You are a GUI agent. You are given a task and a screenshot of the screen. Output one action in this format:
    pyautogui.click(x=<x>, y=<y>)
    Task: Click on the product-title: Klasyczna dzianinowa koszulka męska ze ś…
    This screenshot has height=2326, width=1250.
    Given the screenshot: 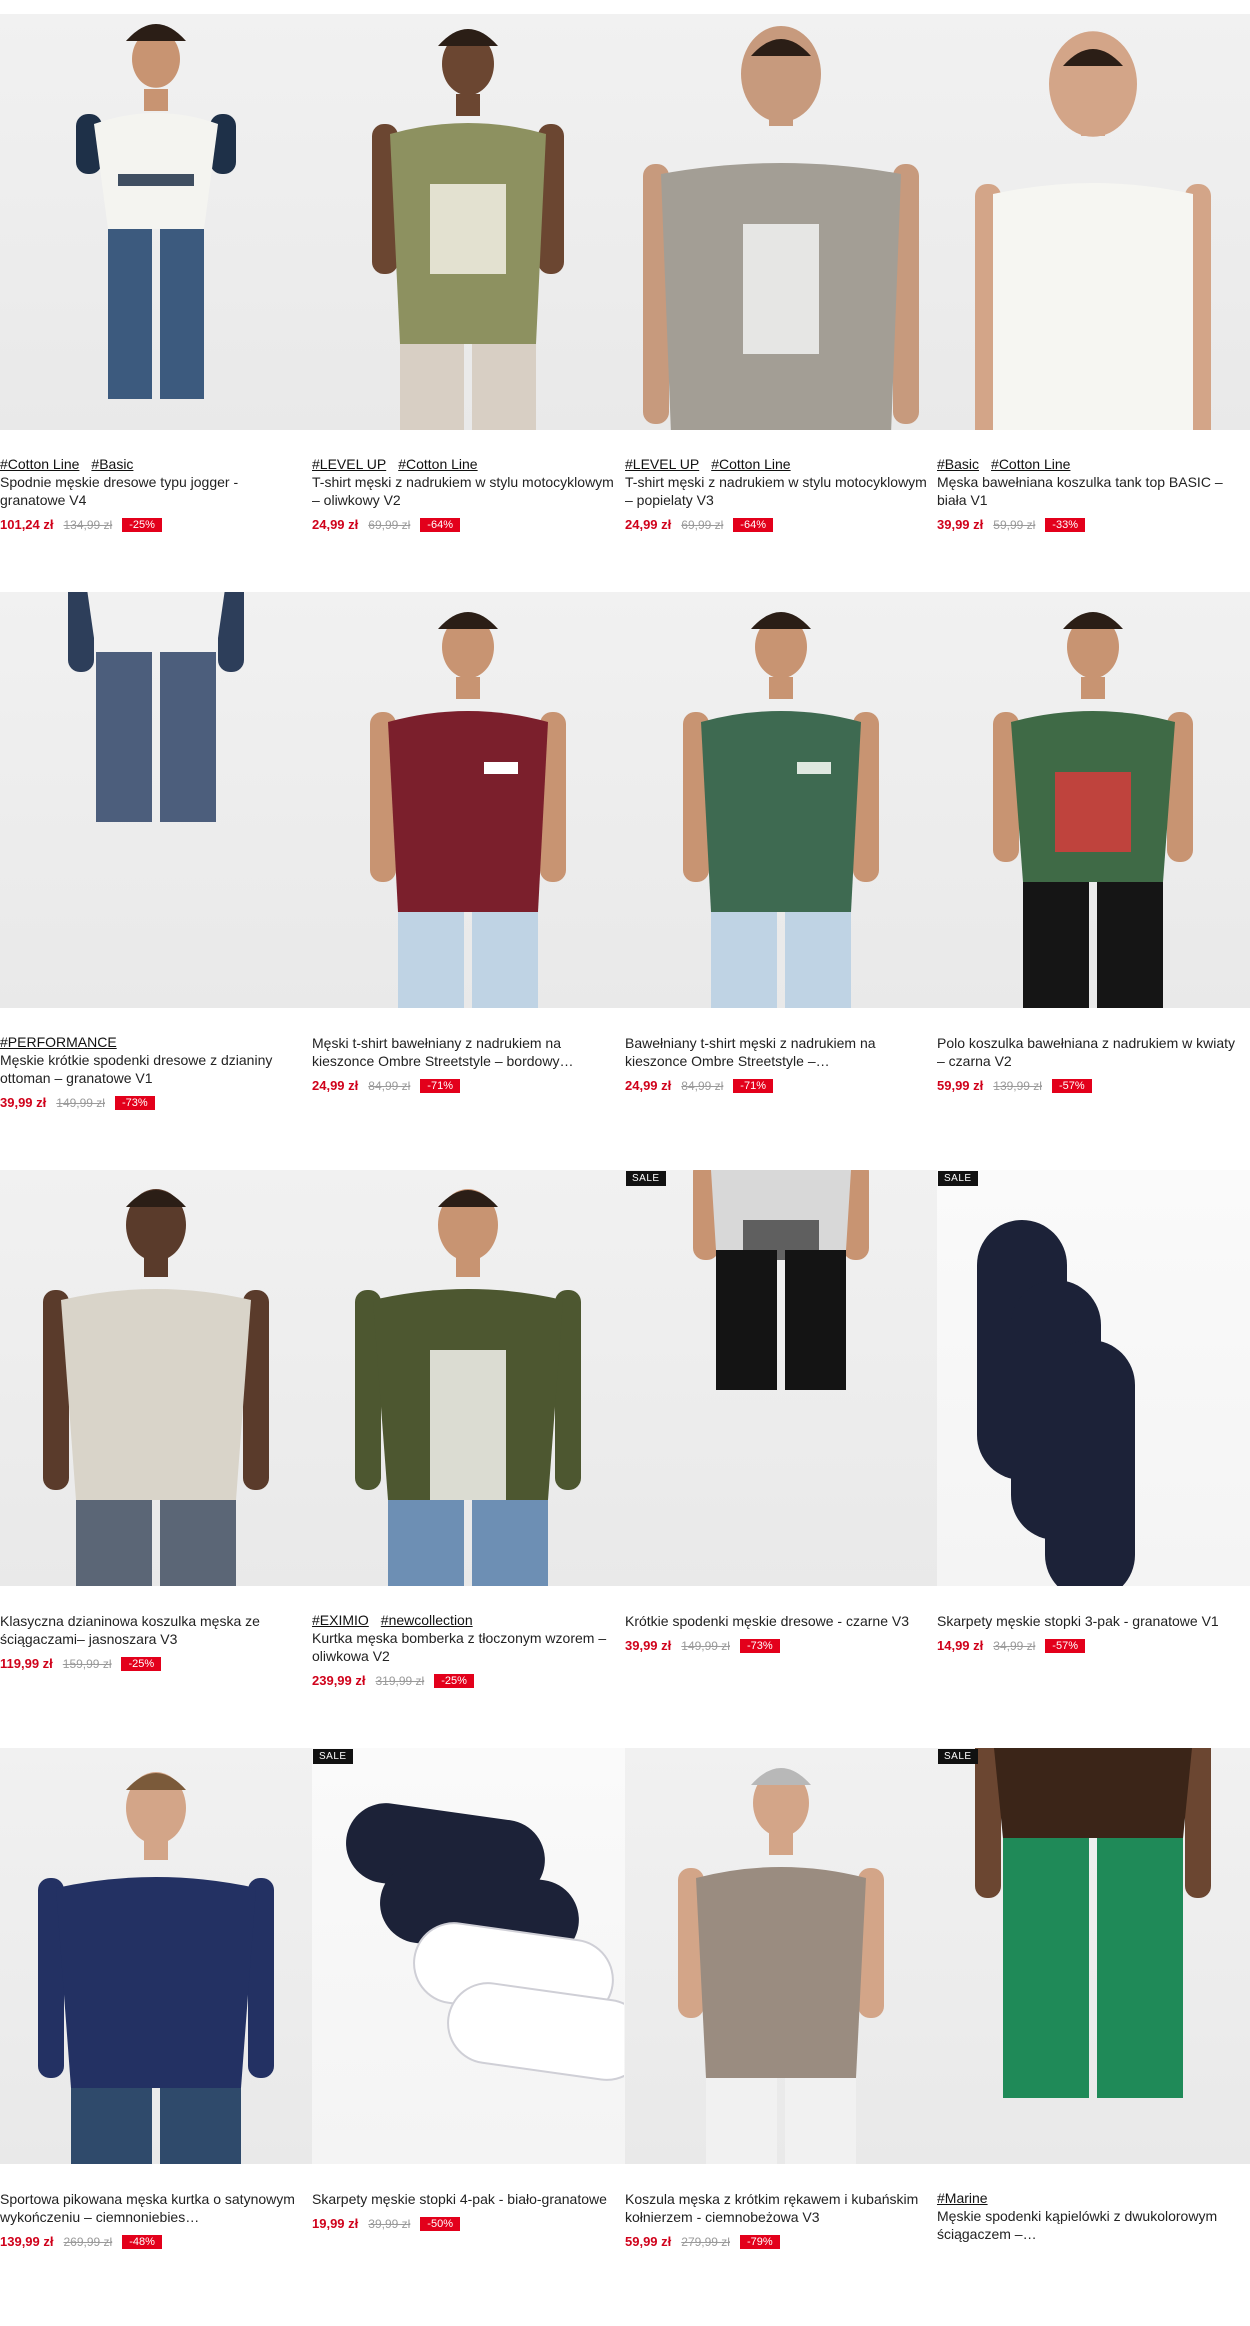 What is the action you would take?
    pyautogui.click(x=156, y=1630)
    